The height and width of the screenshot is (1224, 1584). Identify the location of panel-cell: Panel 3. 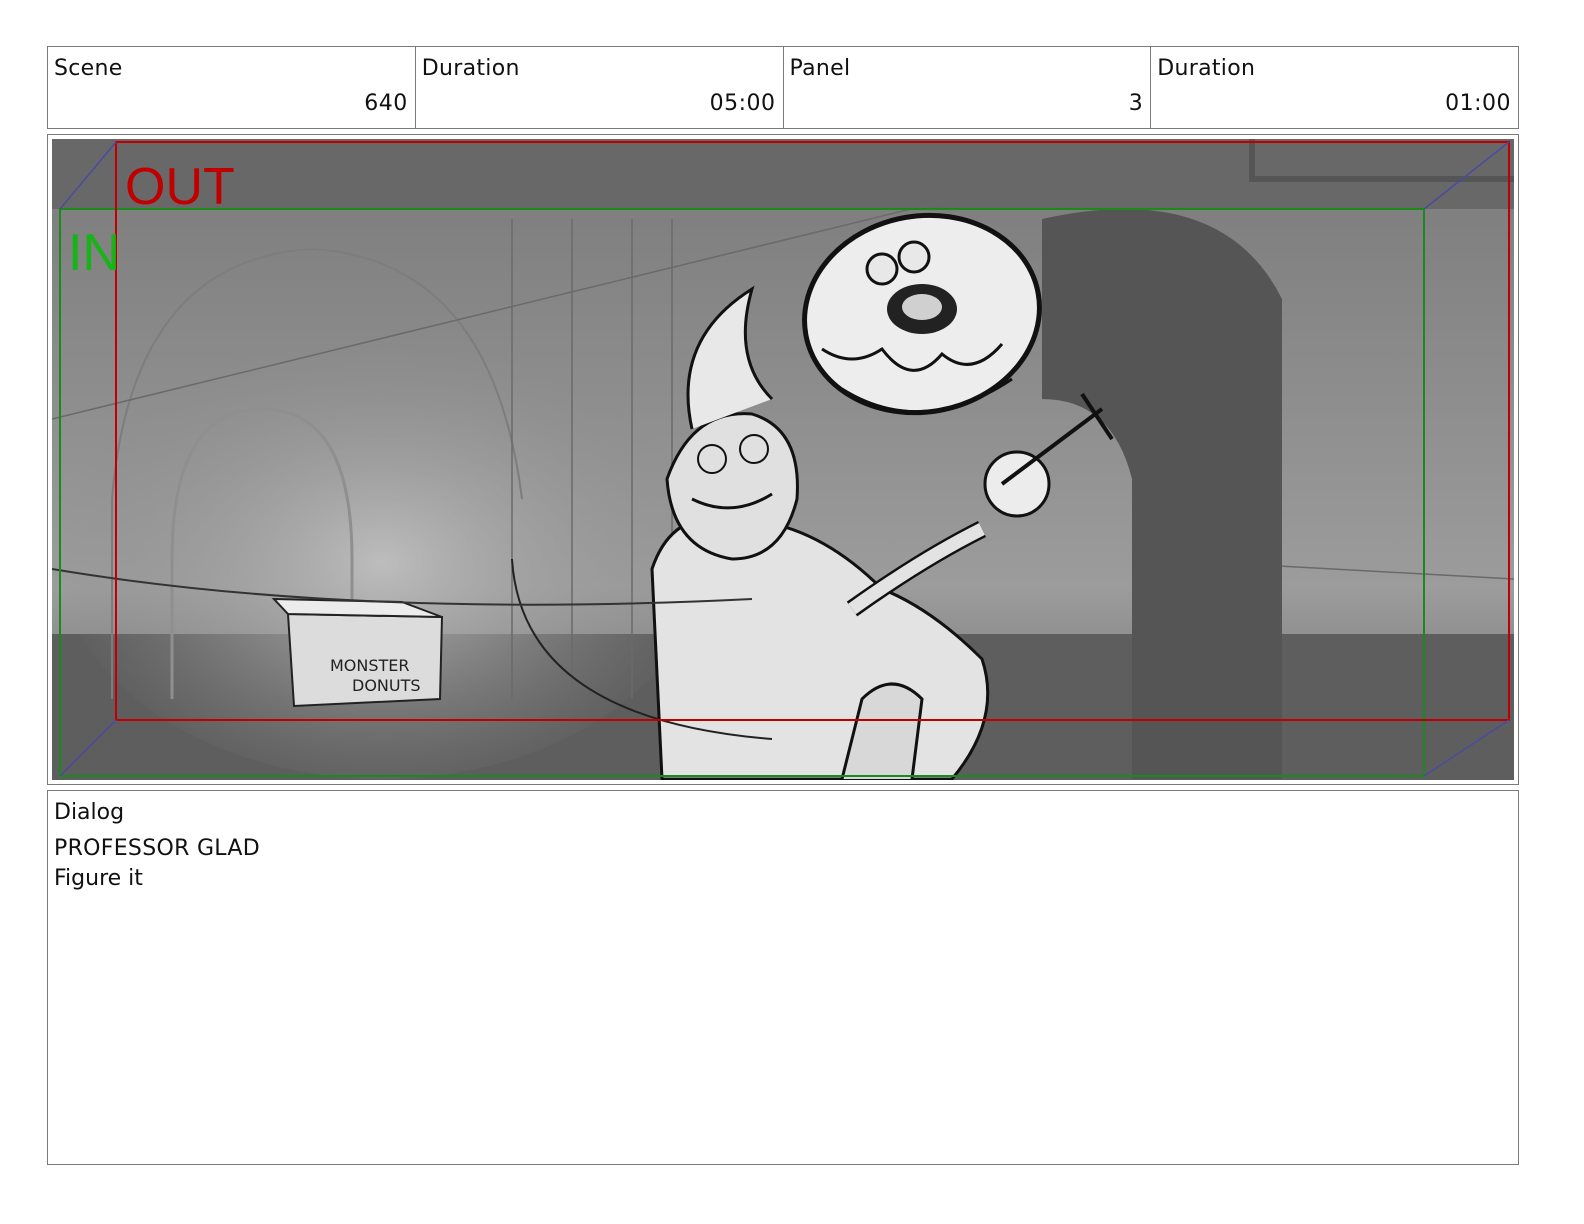
(968, 87).